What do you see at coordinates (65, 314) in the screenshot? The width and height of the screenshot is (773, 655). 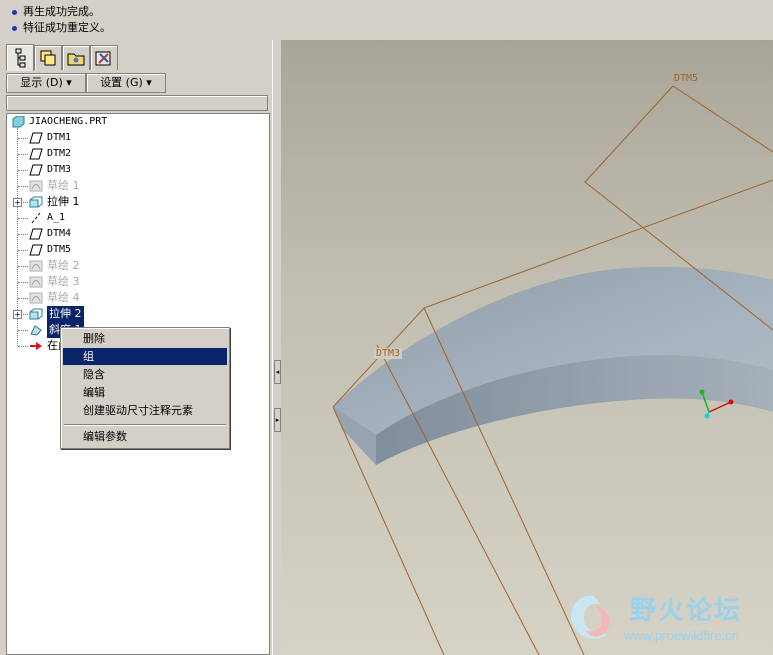 I see `tree-item: 拉伸 2` at bounding box center [65, 314].